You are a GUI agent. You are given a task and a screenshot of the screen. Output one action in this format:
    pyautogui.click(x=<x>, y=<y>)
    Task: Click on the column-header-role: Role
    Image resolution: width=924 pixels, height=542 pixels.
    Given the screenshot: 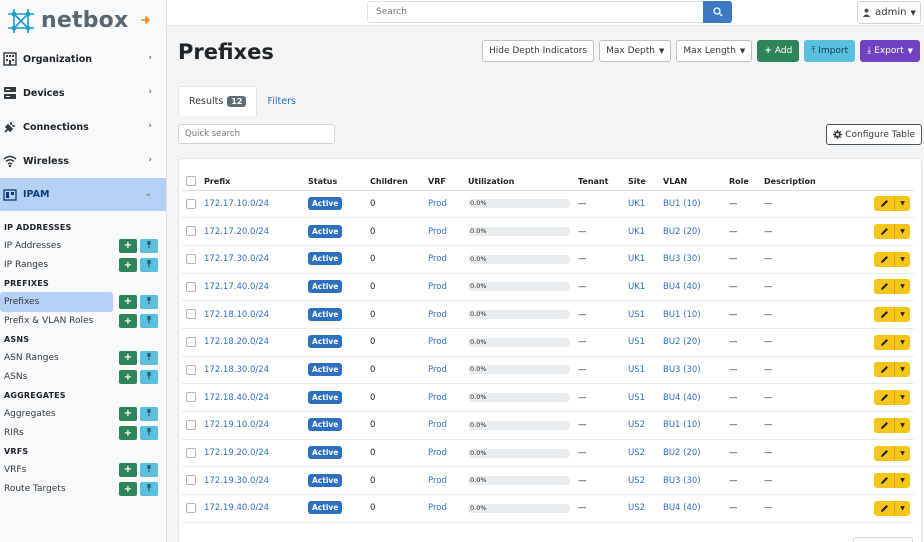 What is the action you would take?
    pyautogui.click(x=742, y=182)
    